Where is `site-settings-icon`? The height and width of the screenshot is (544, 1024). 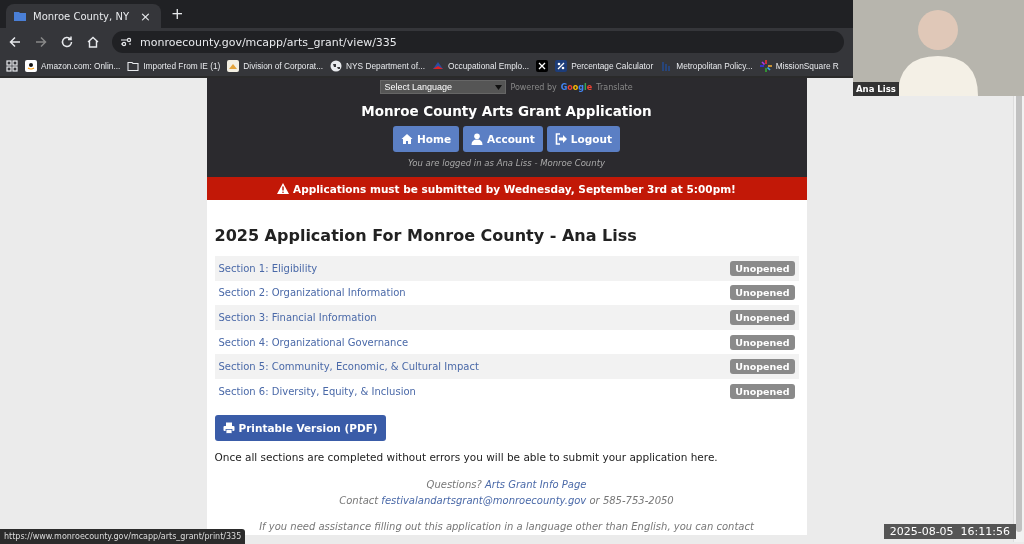
site-settings-icon is located at coordinates (126, 42).